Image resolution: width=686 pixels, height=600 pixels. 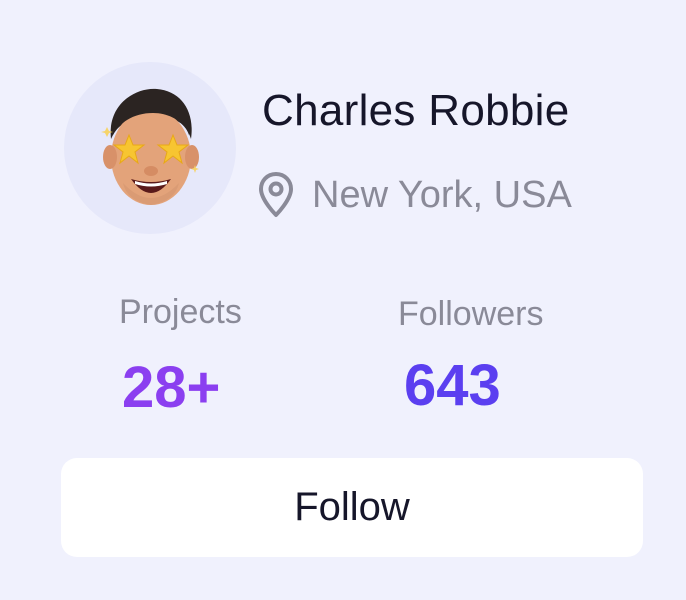 I want to click on map-pin-icon, so click(x=276, y=194).